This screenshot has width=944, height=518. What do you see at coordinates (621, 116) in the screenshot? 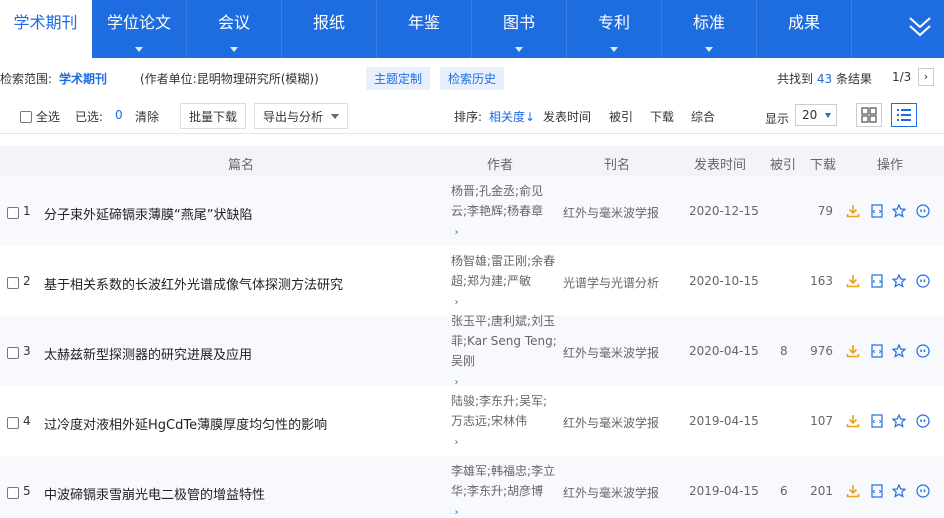
I see `sort-cited: 被引` at bounding box center [621, 116].